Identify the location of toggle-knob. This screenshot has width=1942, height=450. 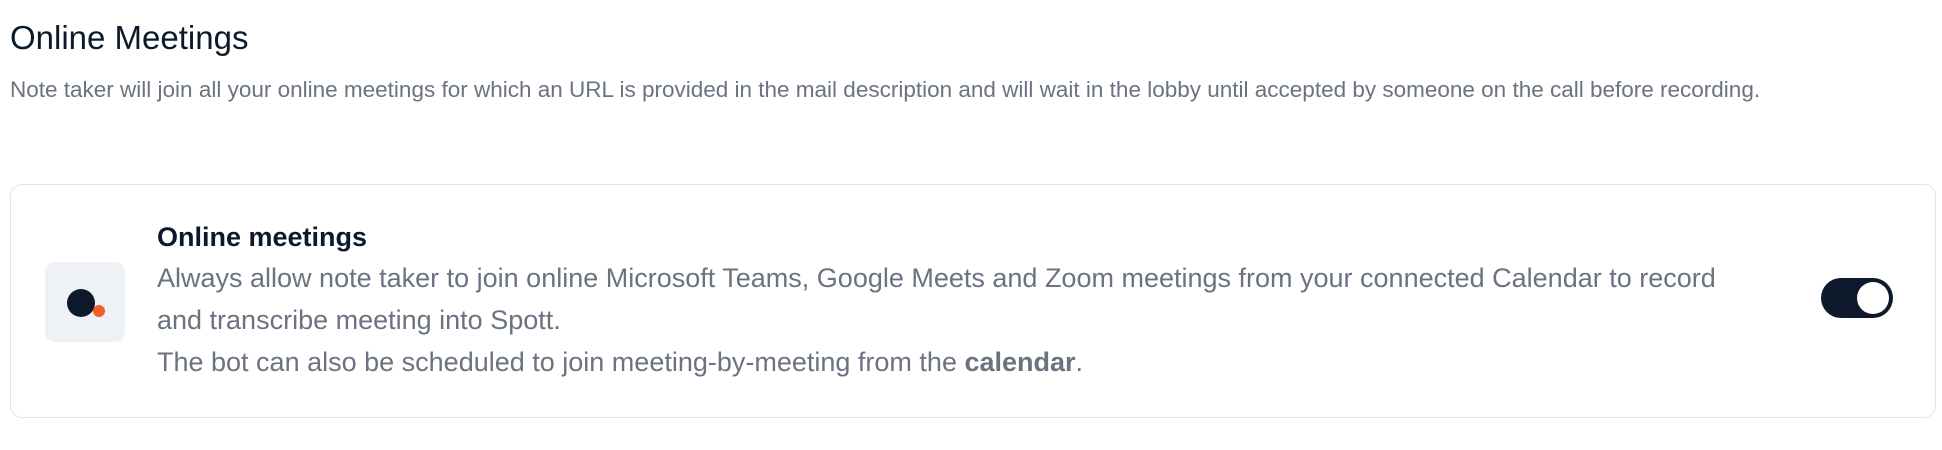
(1873, 298).